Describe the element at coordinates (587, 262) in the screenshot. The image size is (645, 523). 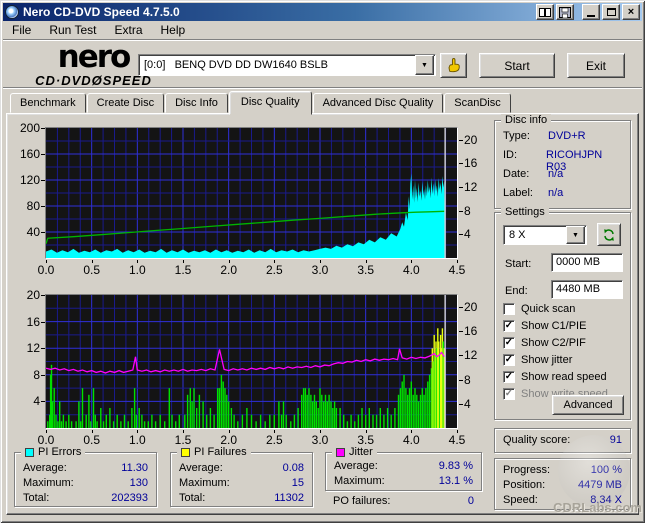
I see `start-position-input: 0000 MB` at that location.